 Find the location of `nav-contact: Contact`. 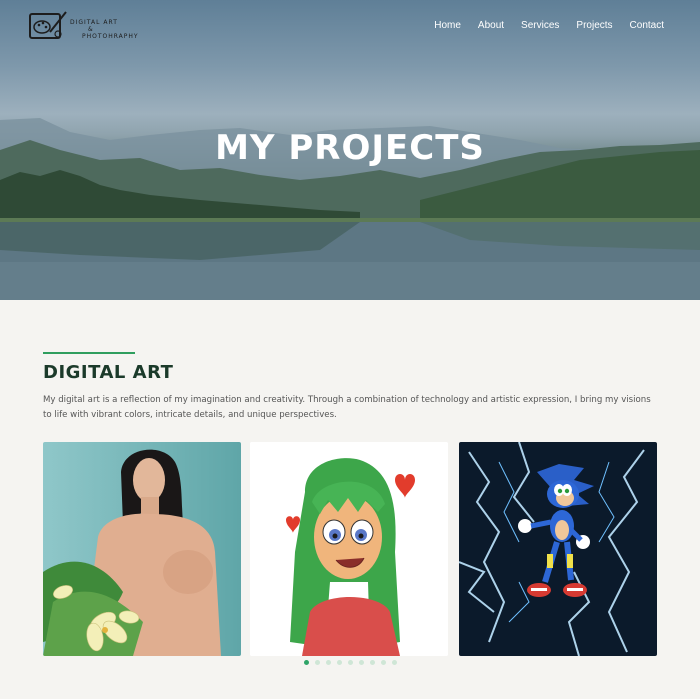

nav-contact: Contact is located at coordinates (647, 25).